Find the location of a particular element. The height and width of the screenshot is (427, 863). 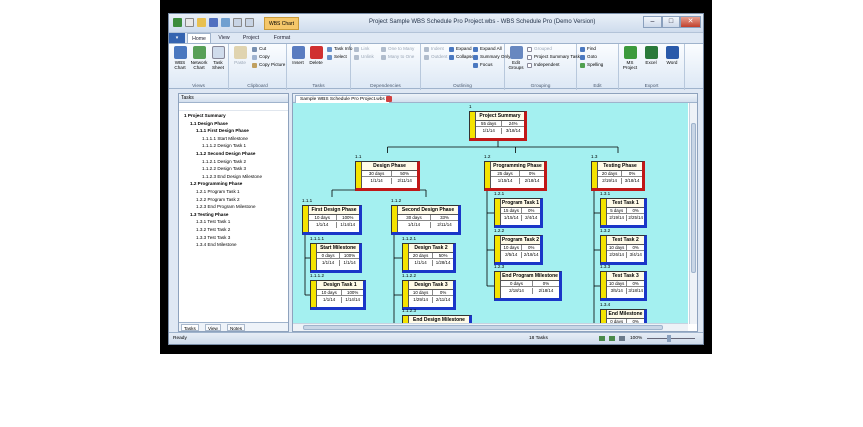

zoom-slider-thumb is located at coordinates (669, 338).